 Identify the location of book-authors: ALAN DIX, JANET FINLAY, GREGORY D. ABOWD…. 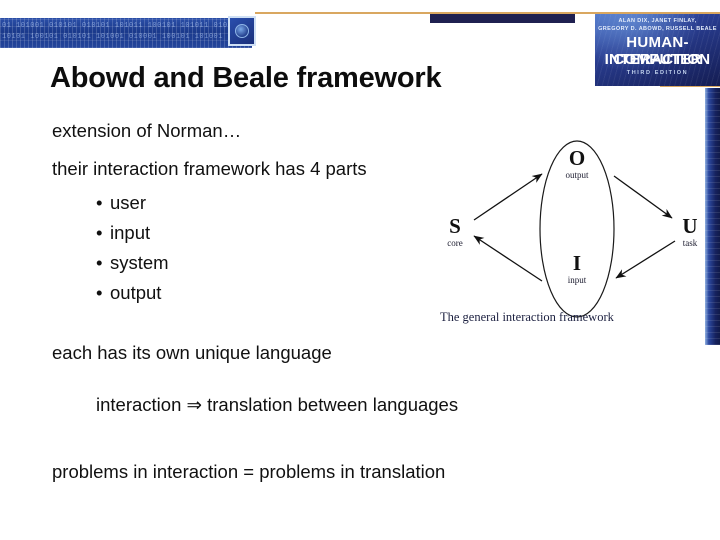
(657, 25).